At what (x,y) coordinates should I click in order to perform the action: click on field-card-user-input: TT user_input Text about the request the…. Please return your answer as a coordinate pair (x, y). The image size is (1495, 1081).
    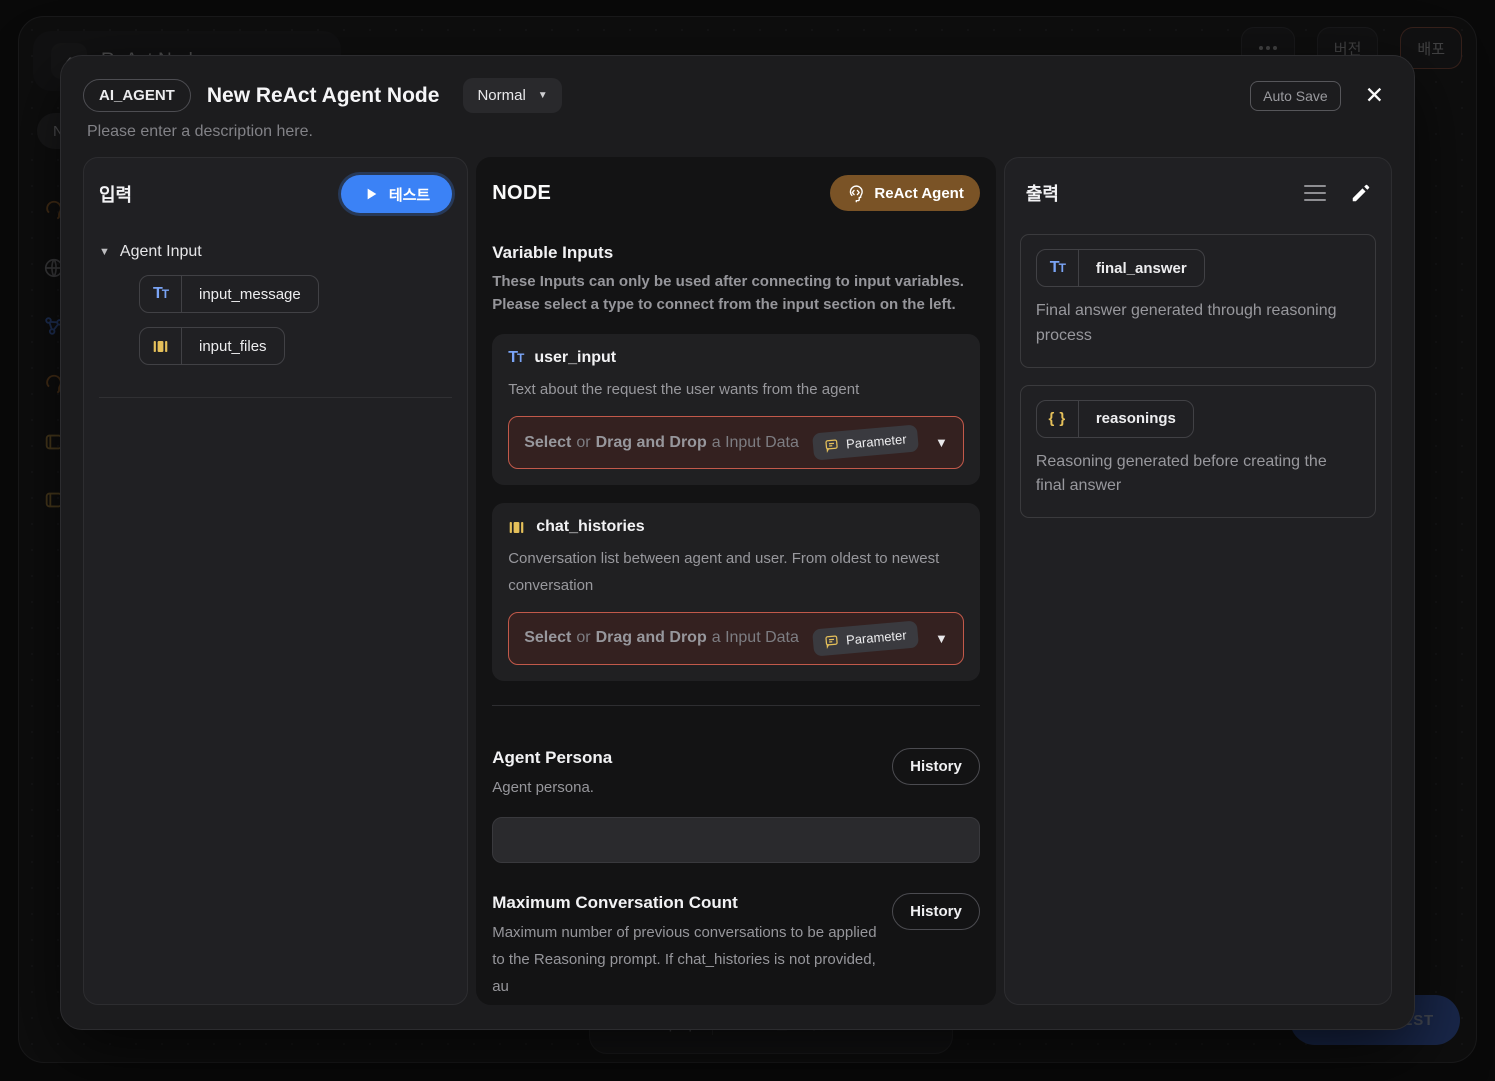
    Looking at the image, I should click on (736, 410).